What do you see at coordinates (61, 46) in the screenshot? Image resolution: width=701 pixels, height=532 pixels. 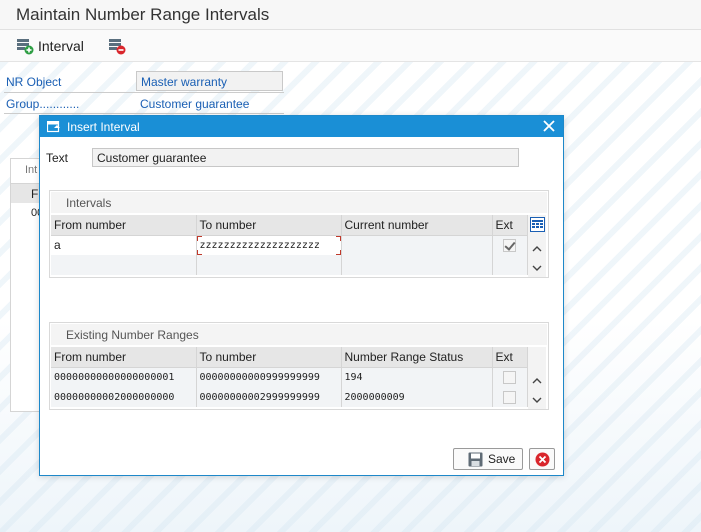 I see `interval-button-label: Interval` at bounding box center [61, 46].